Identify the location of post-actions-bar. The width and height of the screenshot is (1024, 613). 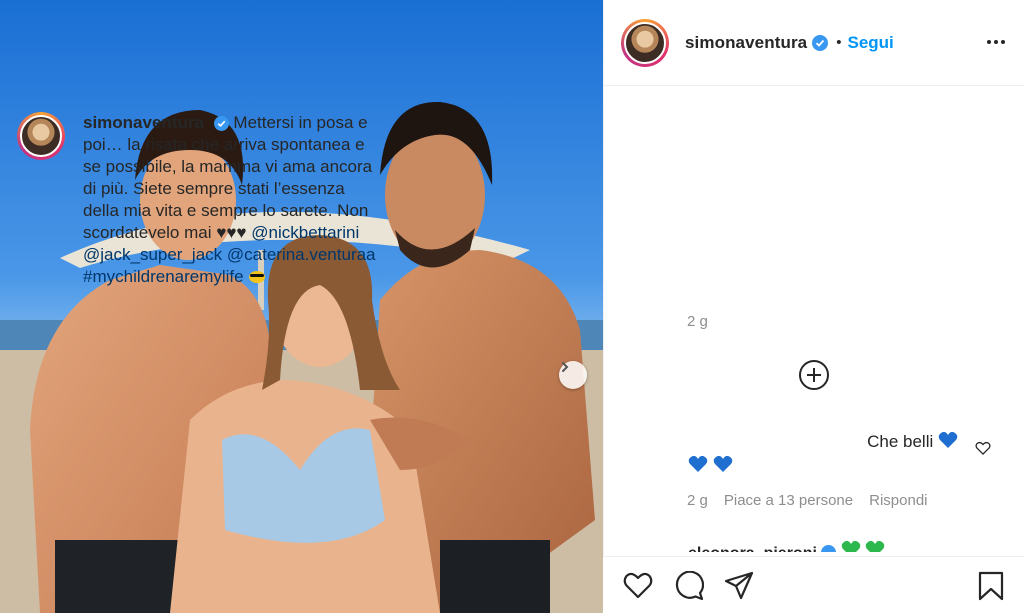
(813, 584).